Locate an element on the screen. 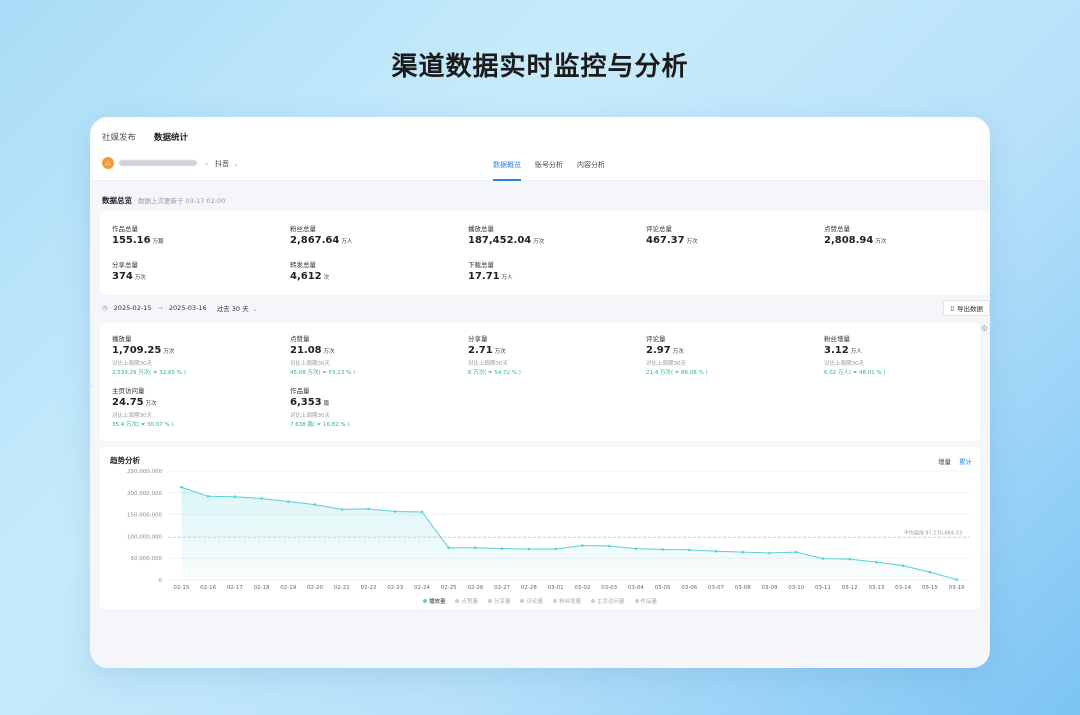 The width and height of the screenshot is (1080, 715). x-tick-label: 03-01 is located at coordinates (556, 588).